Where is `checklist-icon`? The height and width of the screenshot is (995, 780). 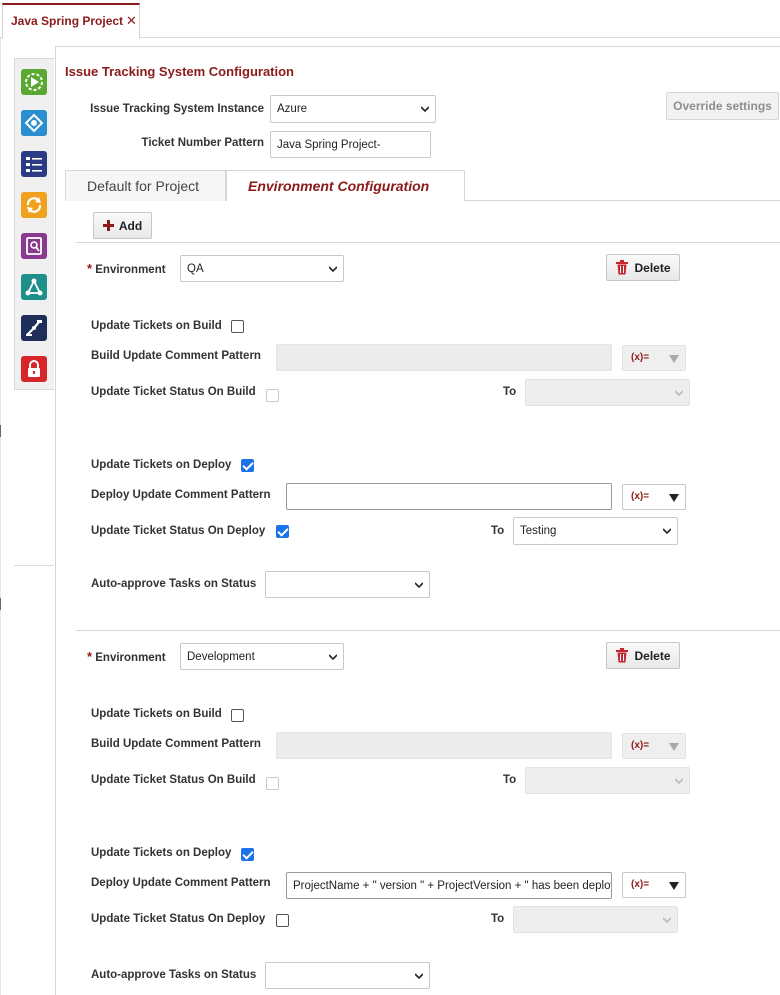 checklist-icon is located at coordinates (34, 164).